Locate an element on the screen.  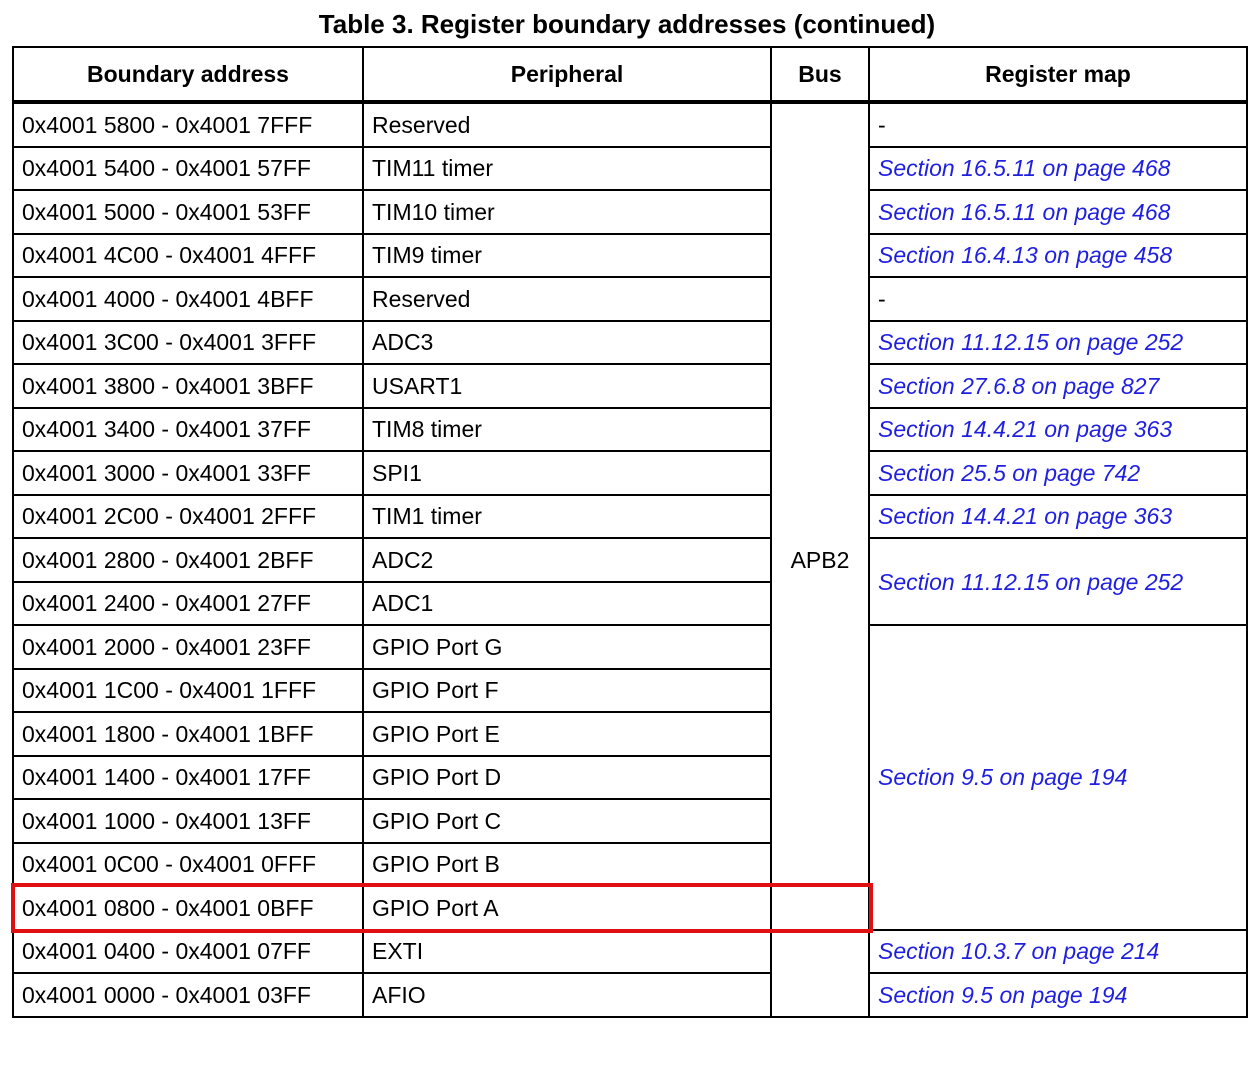
address-cell: 0x4001 2000 - 0x4001 23FF is located at coordinates (188, 647).